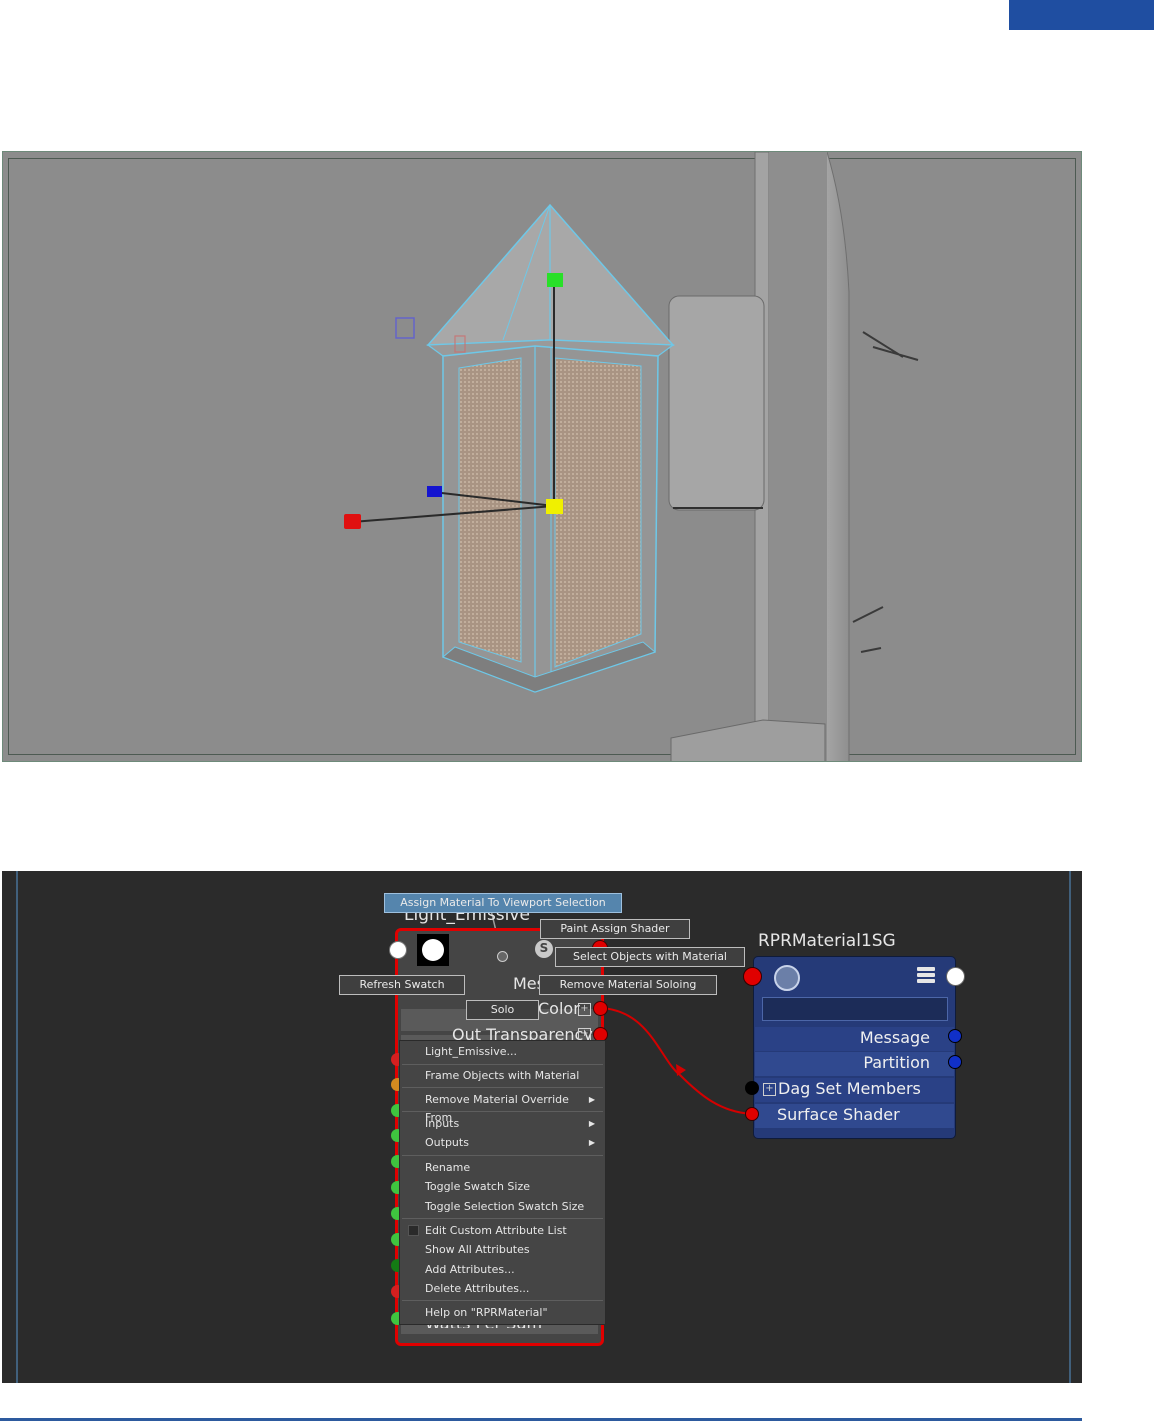 This screenshot has height=1423, width=1154. I want to click on menu-item-toggle-selection-swatch: Toggle Selection Swatch Size, so click(512, 1207).